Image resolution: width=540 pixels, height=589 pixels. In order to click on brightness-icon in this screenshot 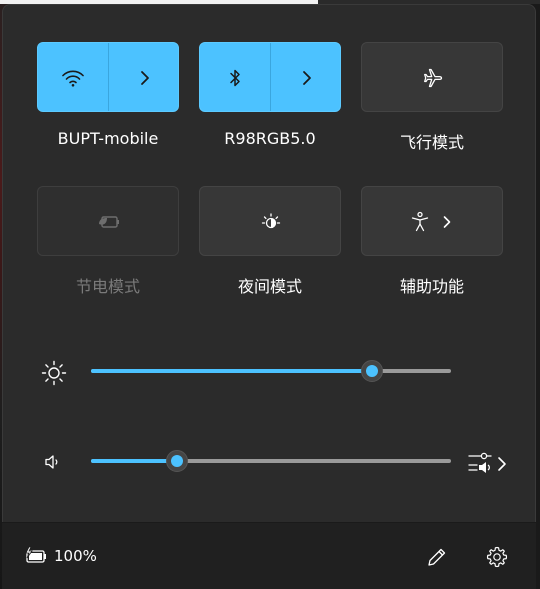, I will do `click(54, 373)`.